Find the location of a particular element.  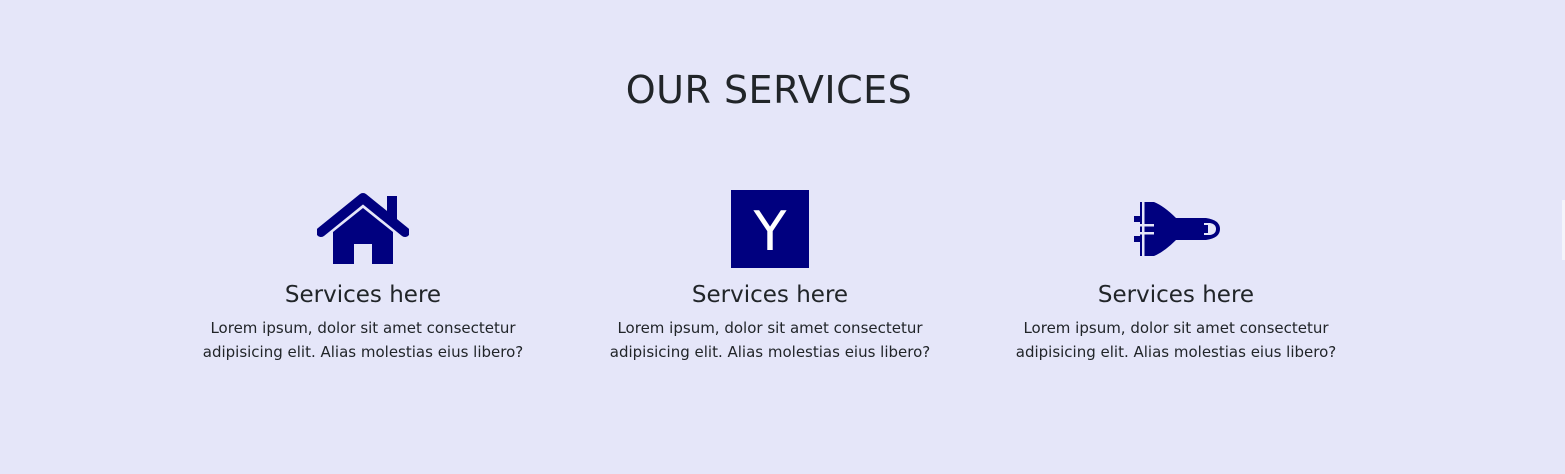

y-combinator-icon: Y is located at coordinates (770, 229).